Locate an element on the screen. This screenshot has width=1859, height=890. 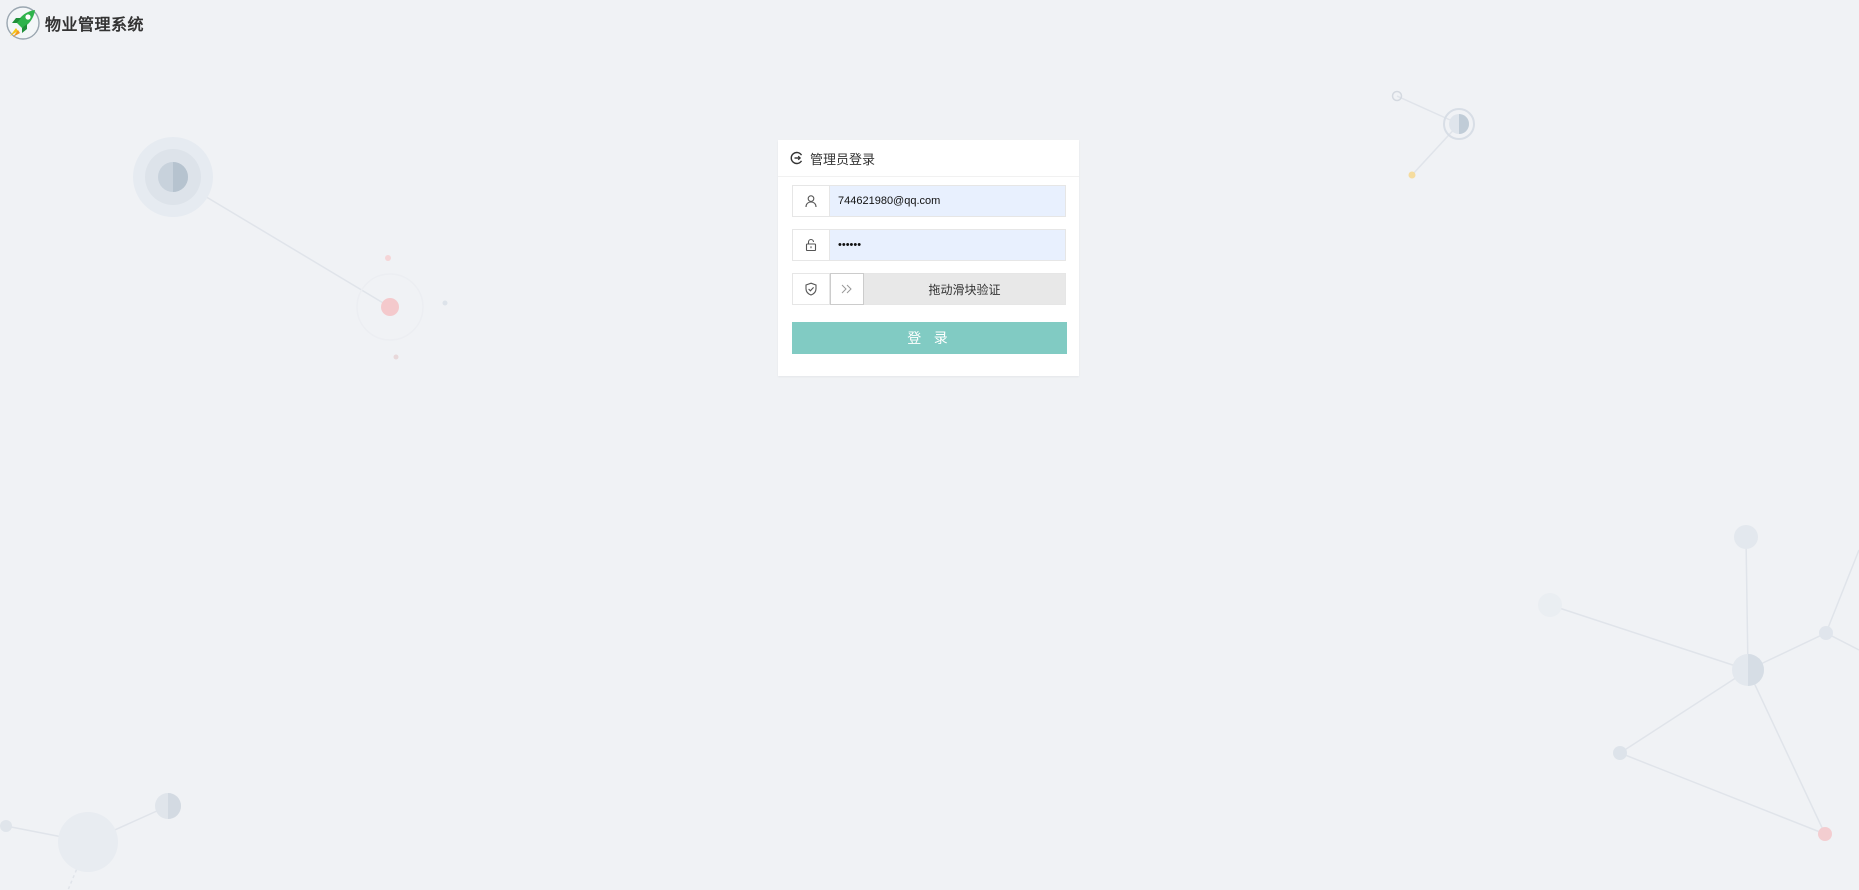
double-chevron-right-icon is located at coordinates (846, 289).